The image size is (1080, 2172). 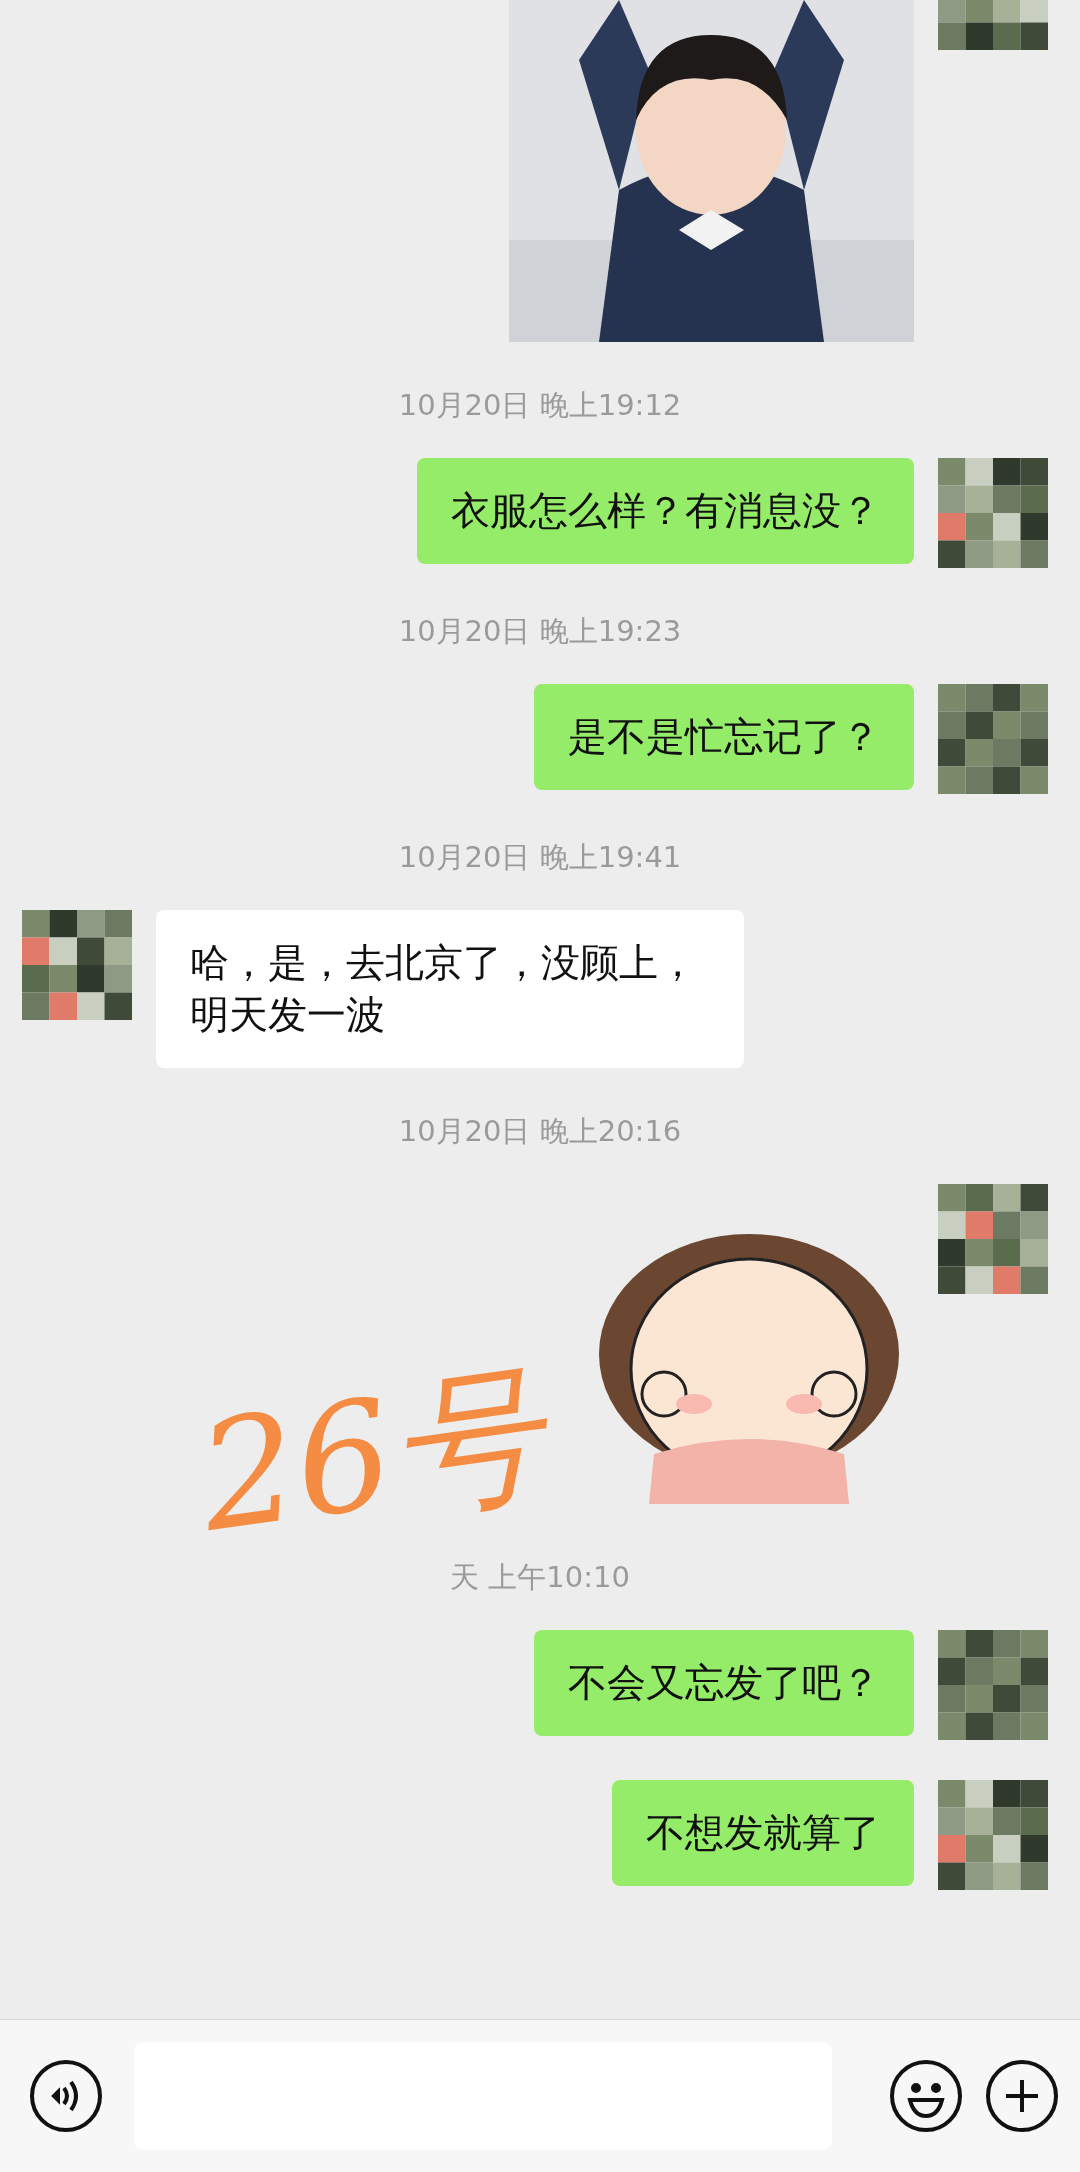 What do you see at coordinates (370, 1455) in the screenshot?
I see `handwritten-note: 26号` at bounding box center [370, 1455].